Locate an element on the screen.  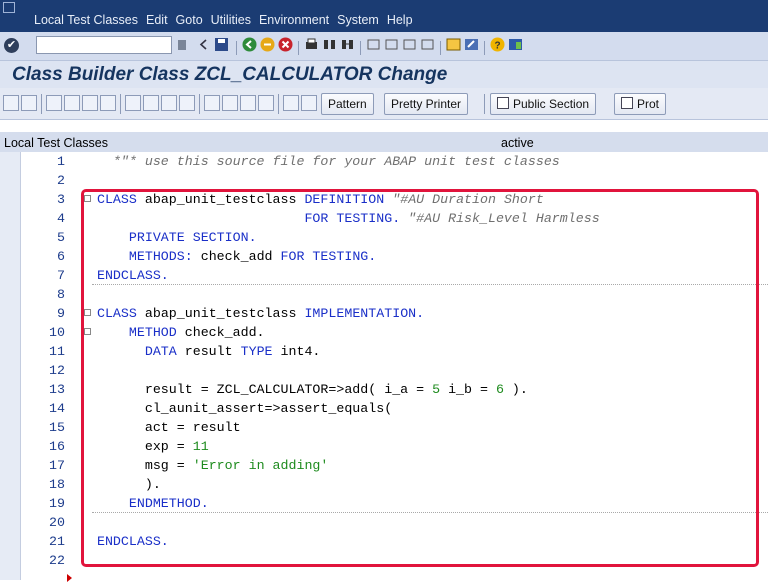
menu-item: Edit is located at coordinates (157, 20).